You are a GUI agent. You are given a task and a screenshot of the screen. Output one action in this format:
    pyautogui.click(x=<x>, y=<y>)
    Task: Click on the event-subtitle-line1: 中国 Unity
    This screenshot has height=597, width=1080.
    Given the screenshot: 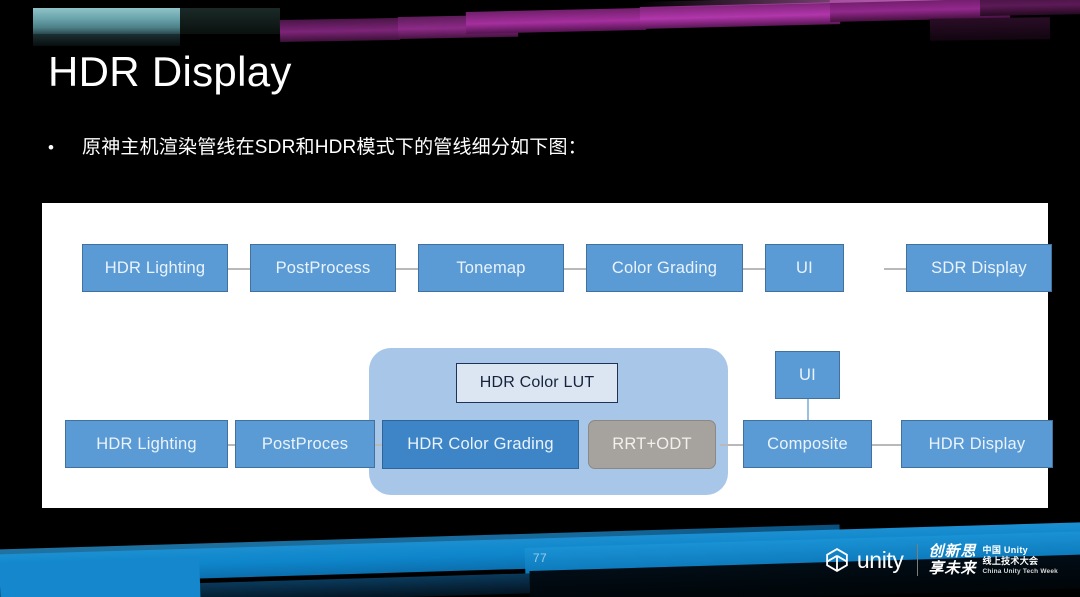 What is the action you would take?
    pyautogui.click(x=1005, y=549)
    